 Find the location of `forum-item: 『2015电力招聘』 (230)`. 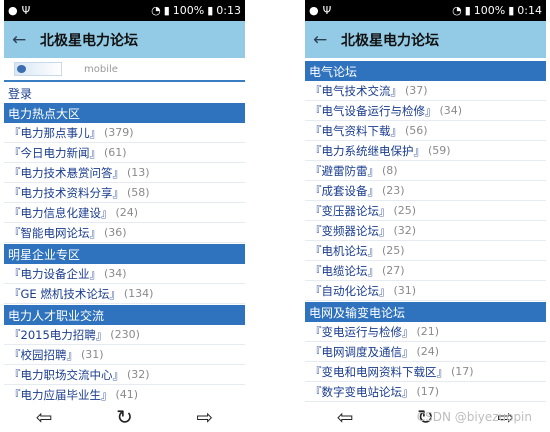

forum-item: 『2015电力招聘』 (230) is located at coordinates (124, 335).